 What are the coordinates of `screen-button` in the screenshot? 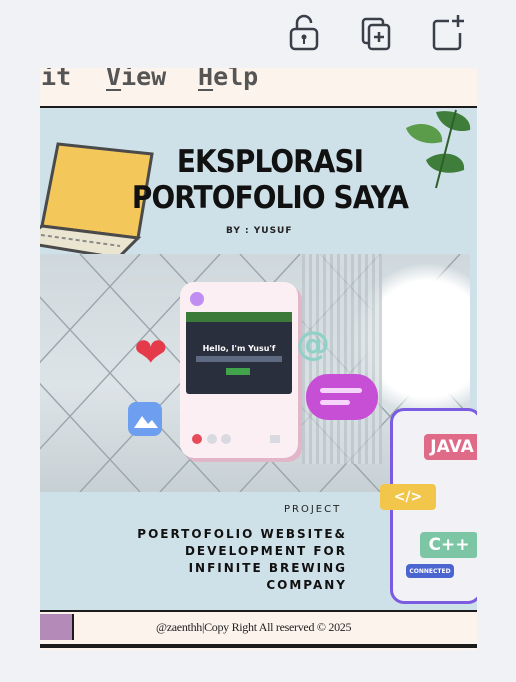 It's located at (238, 371).